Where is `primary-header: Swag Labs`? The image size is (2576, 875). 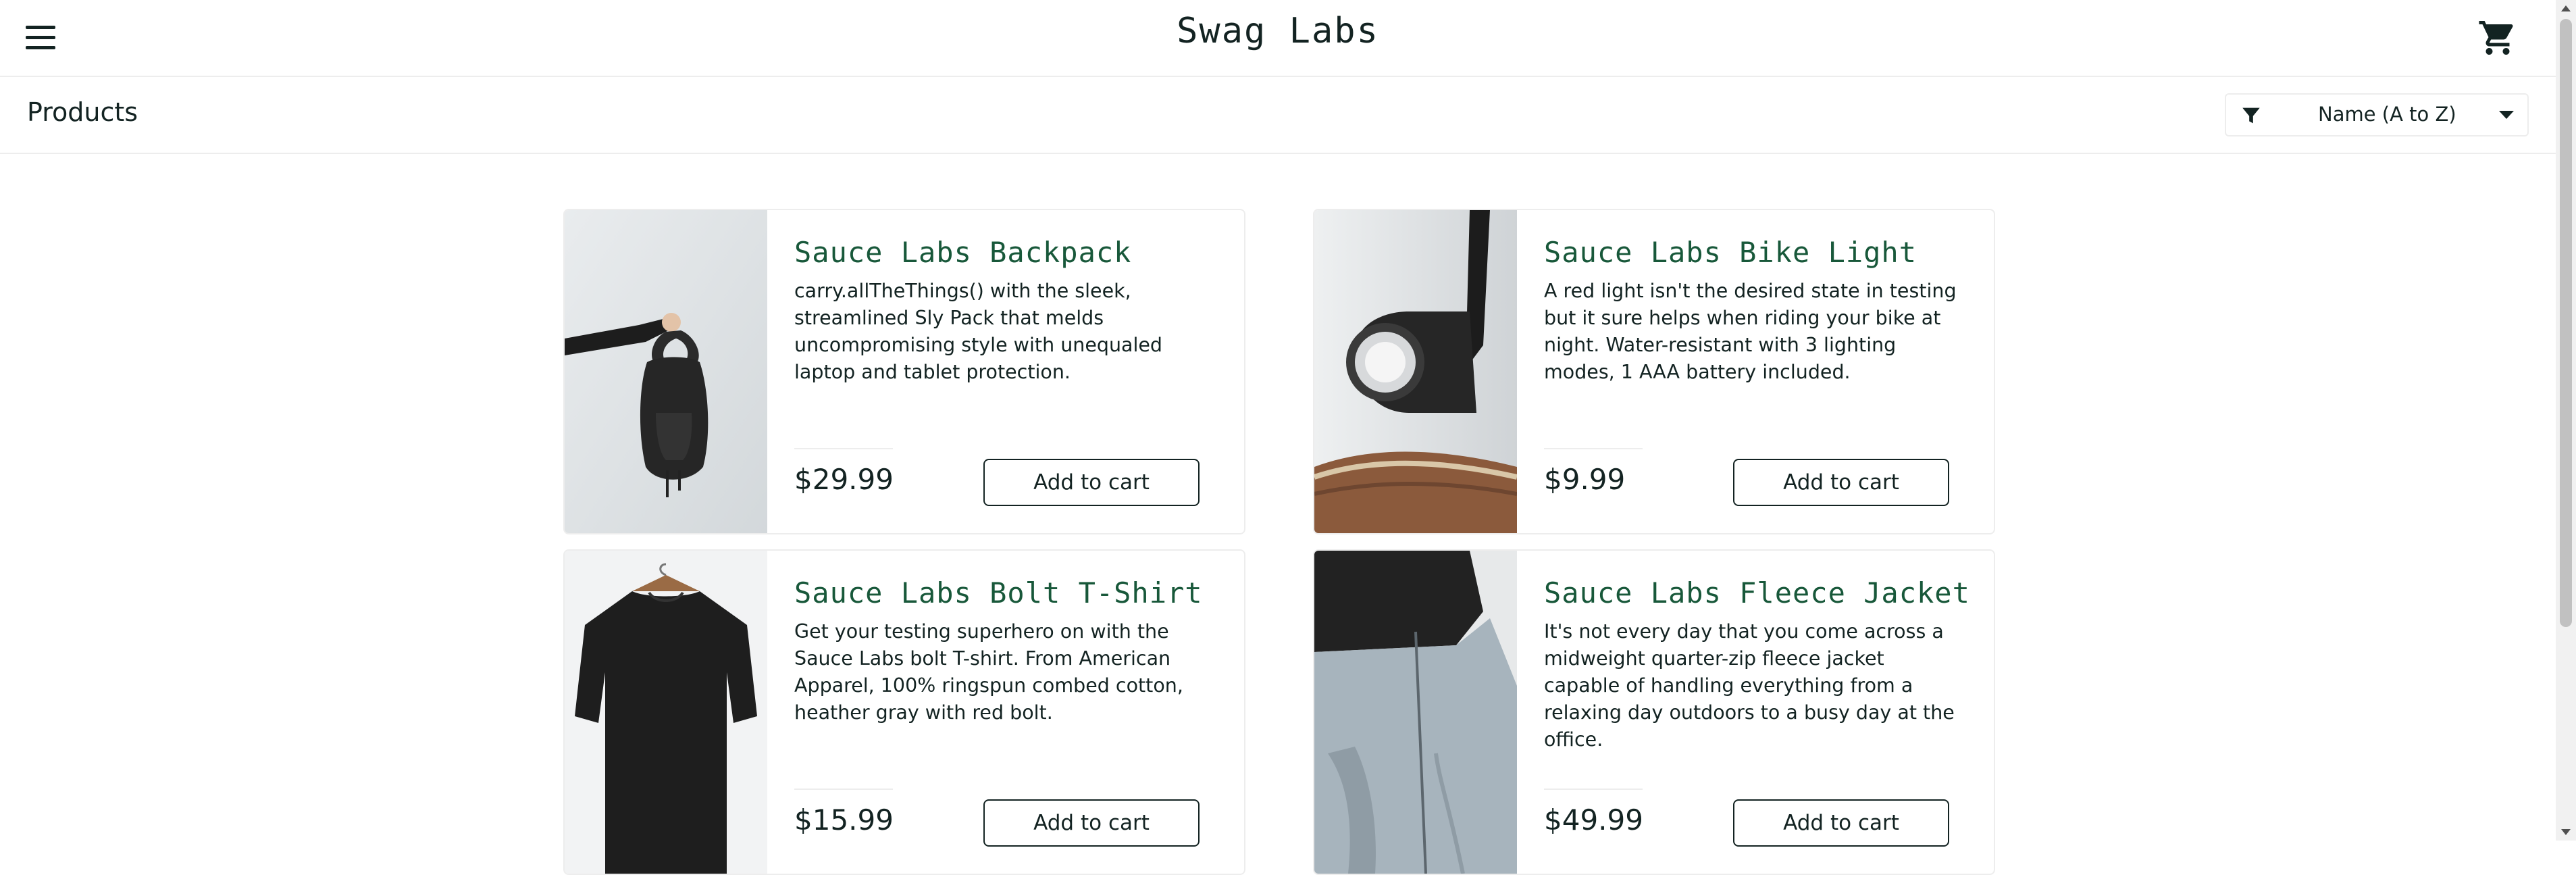 primary-header: Swag Labs is located at coordinates (1278, 38).